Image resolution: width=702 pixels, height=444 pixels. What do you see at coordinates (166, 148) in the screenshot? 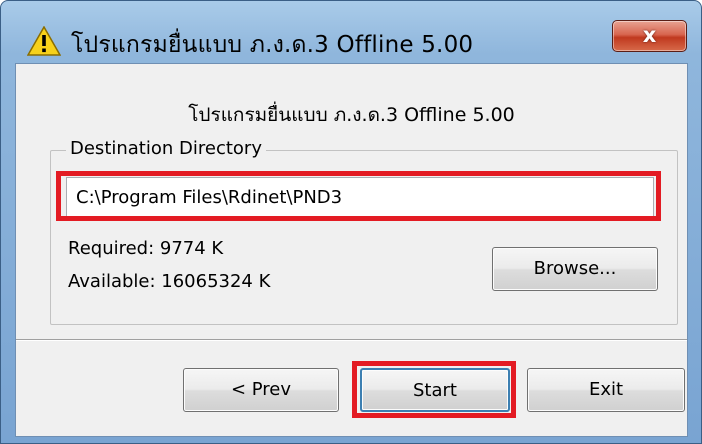
I see `destination-group-label: Destination Directory` at bounding box center [166, 148].